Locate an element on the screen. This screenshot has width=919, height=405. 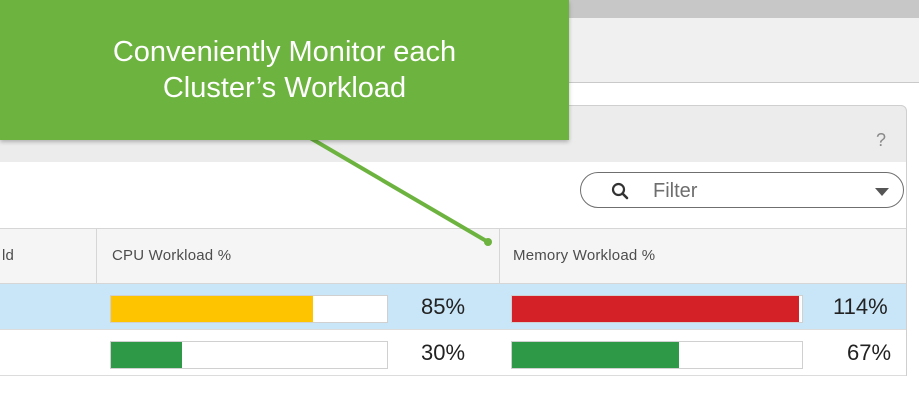
memory-workload-percent: 67% is located at coordinates (869, 352).